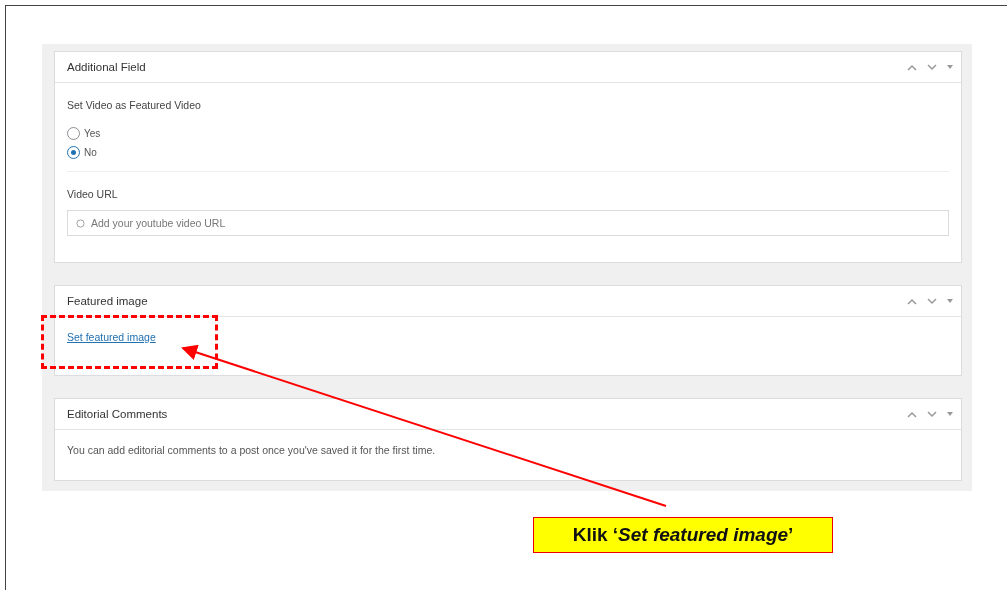 This screenshot has width=1007, height=590. I want to click on field-label: Set Video as Featured Video, so click(134, 105).